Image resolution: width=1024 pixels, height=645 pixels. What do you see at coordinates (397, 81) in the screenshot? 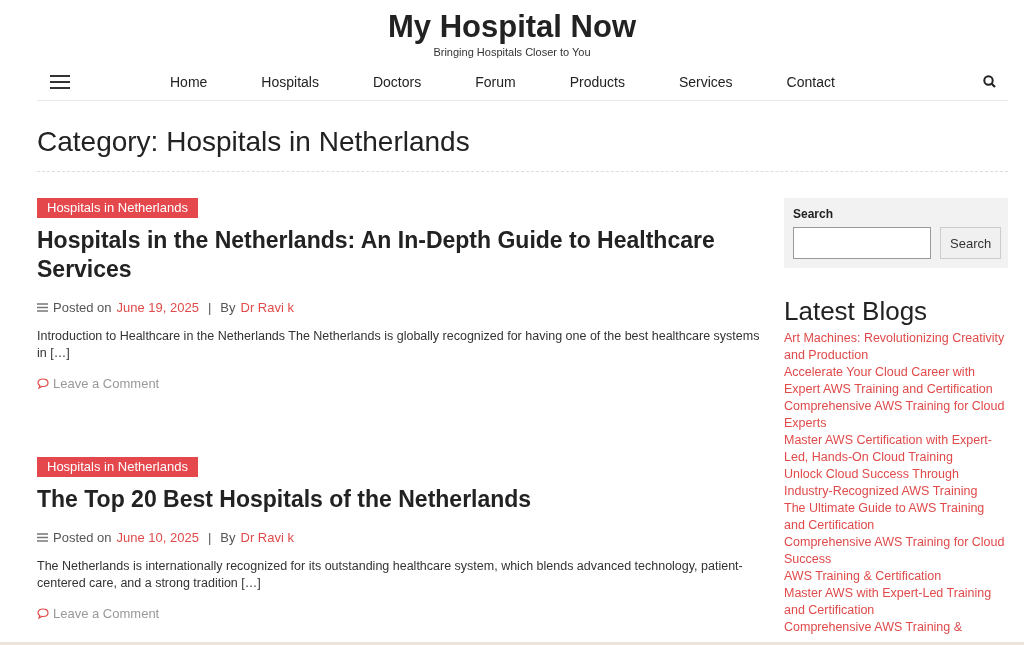
I see `nav-link: Doctors` at bounding box center [397, 81].